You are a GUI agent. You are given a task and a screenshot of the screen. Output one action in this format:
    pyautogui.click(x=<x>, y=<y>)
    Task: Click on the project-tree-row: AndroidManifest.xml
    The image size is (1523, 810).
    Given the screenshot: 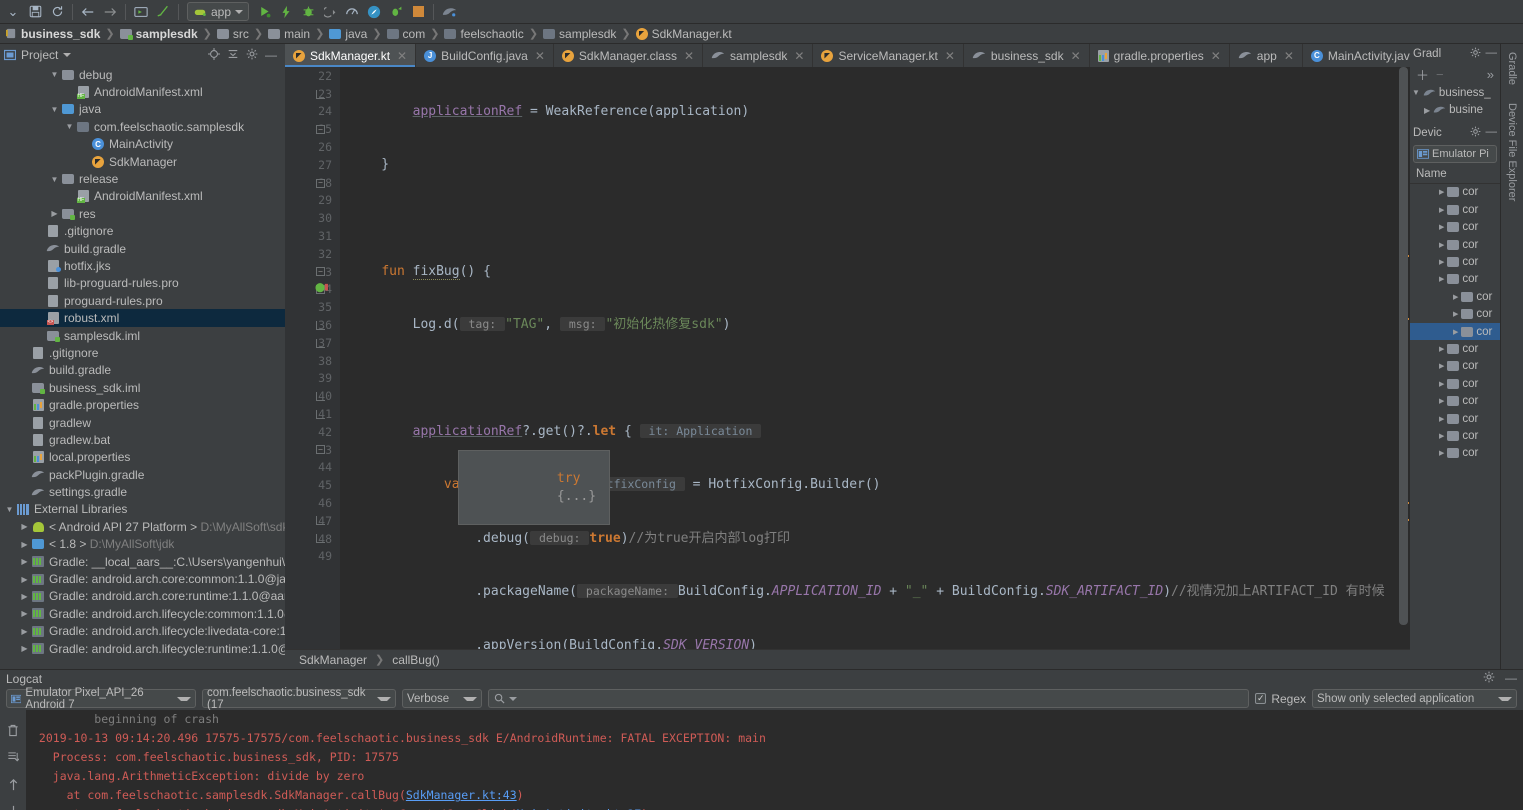 What is the action you would take?
    pyautogui.click(x=142, y=196)
    